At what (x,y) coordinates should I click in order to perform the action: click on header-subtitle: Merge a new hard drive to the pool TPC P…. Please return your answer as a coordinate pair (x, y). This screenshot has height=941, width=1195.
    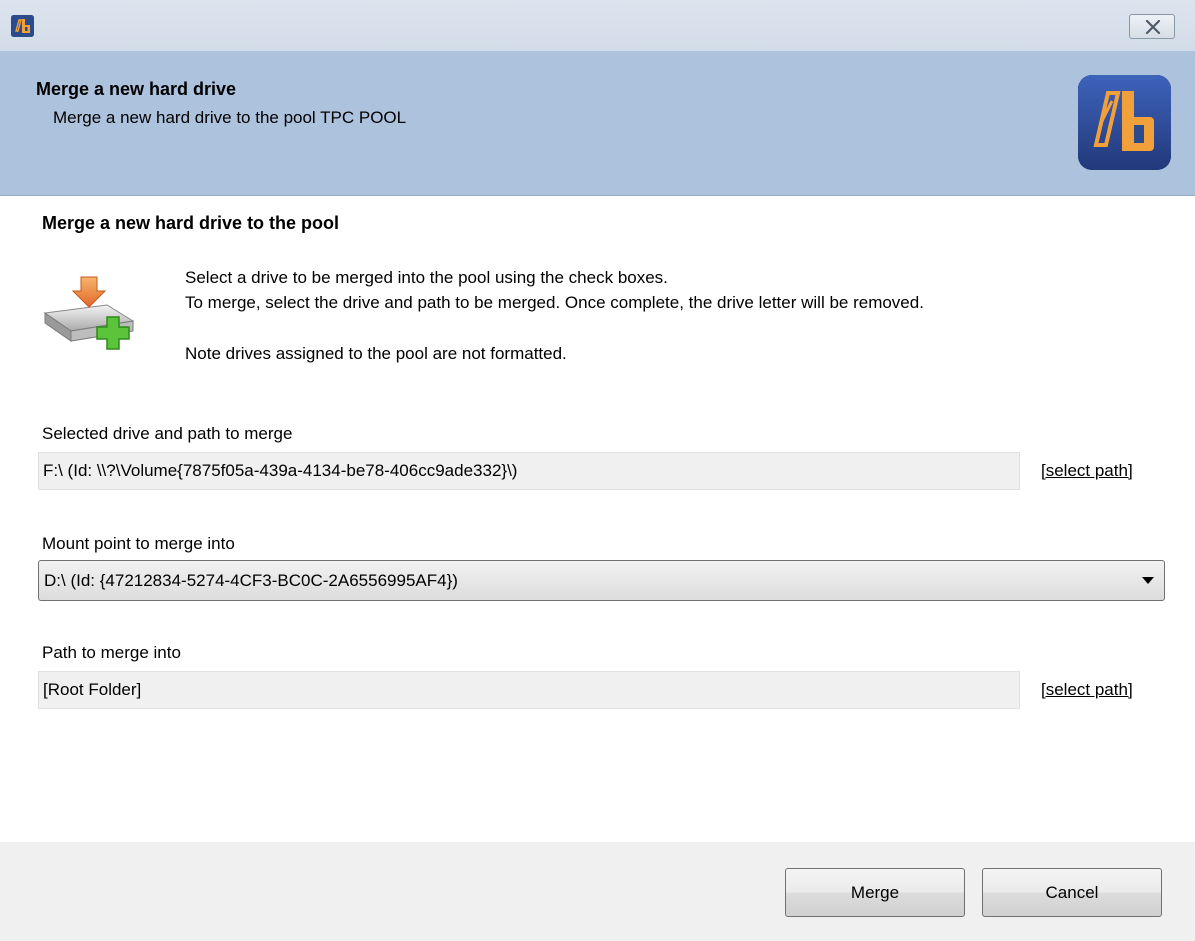
    Looking at the image, I should click on (230, 117).